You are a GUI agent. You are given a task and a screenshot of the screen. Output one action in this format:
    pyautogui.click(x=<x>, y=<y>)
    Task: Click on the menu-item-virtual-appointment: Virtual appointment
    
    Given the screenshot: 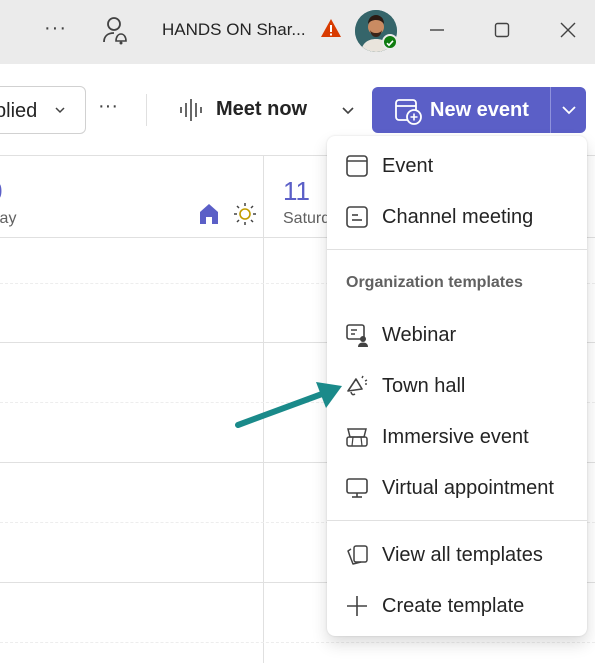 What is the action you would take?
    pyautogui.click(x=457, y=488)
    